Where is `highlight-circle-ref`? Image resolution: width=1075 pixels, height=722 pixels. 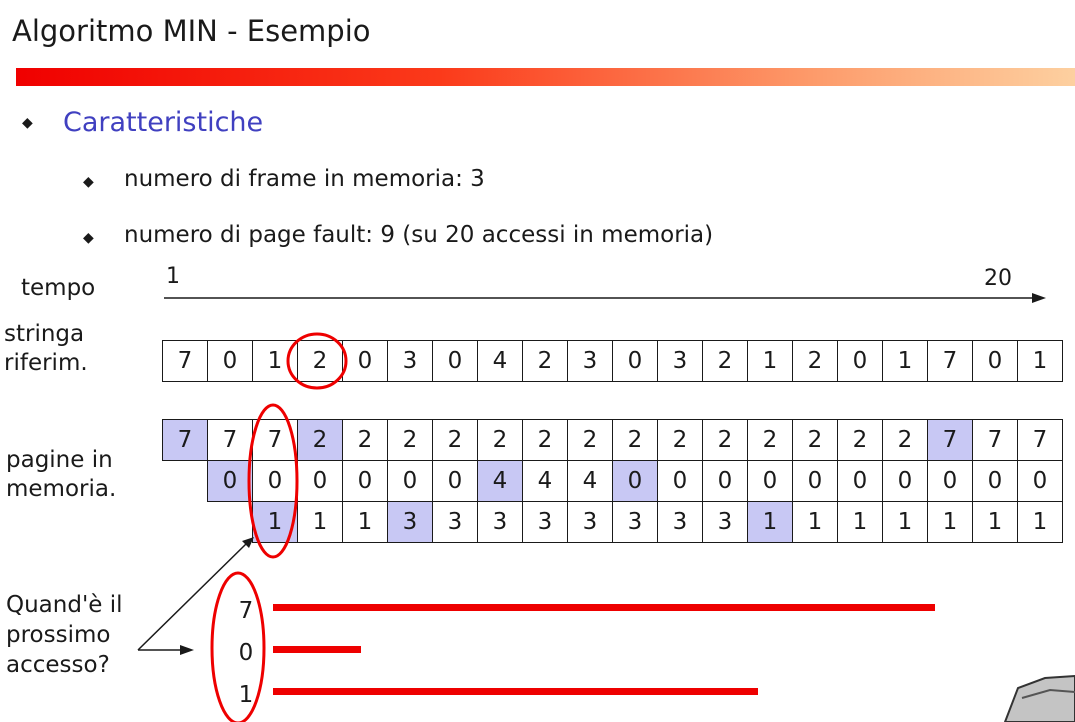 highlight-circle-ref is located at coordinates (317, 361).